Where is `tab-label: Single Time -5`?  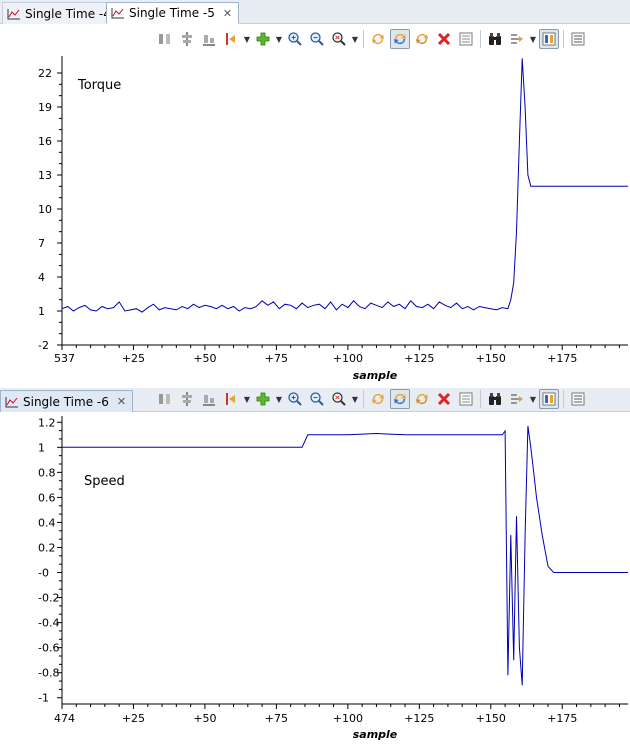 tab-label: Single Time -5 is located at coordinates (172, 13).